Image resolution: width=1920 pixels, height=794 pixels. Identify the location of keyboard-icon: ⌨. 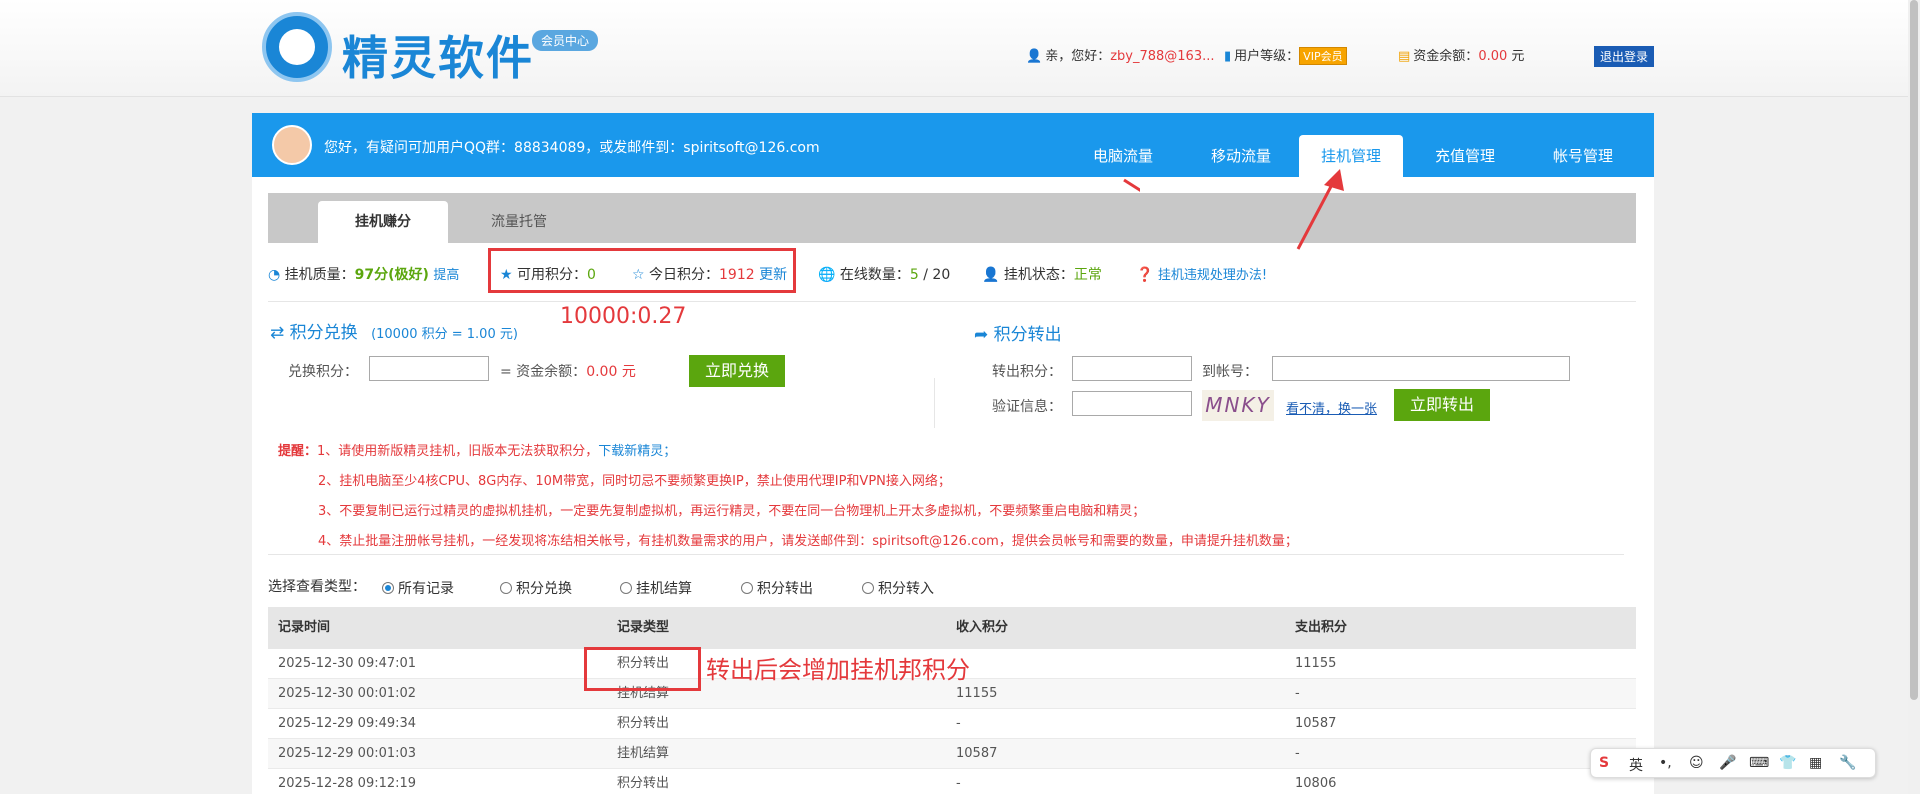
(1759, 763).